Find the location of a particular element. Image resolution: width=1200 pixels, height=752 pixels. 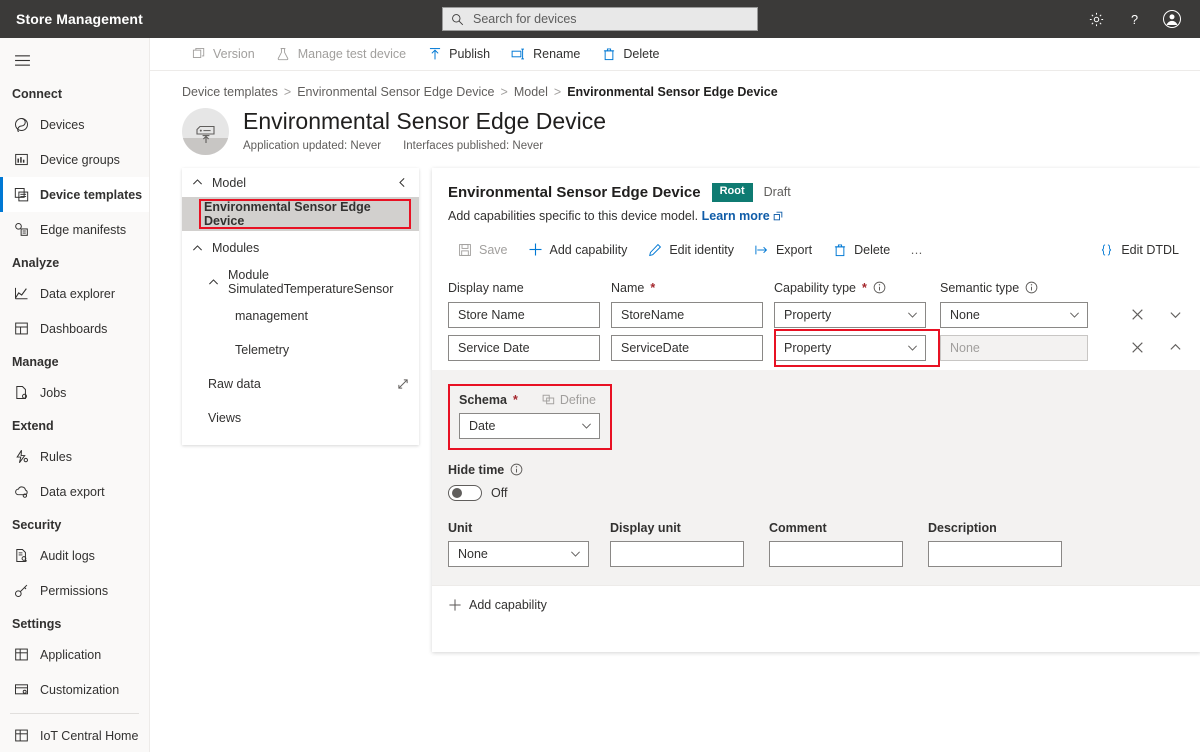

help-icon: ? is located at coordinates (1134, 19).